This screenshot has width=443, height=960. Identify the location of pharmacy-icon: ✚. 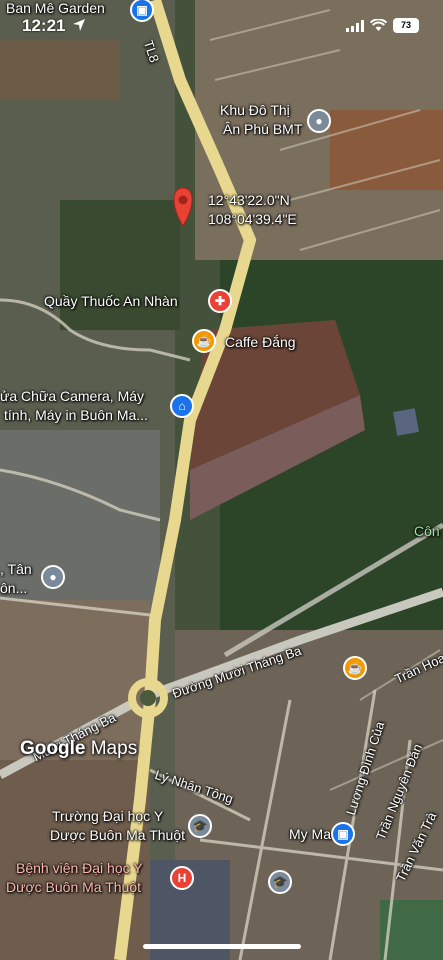
(220, 301).